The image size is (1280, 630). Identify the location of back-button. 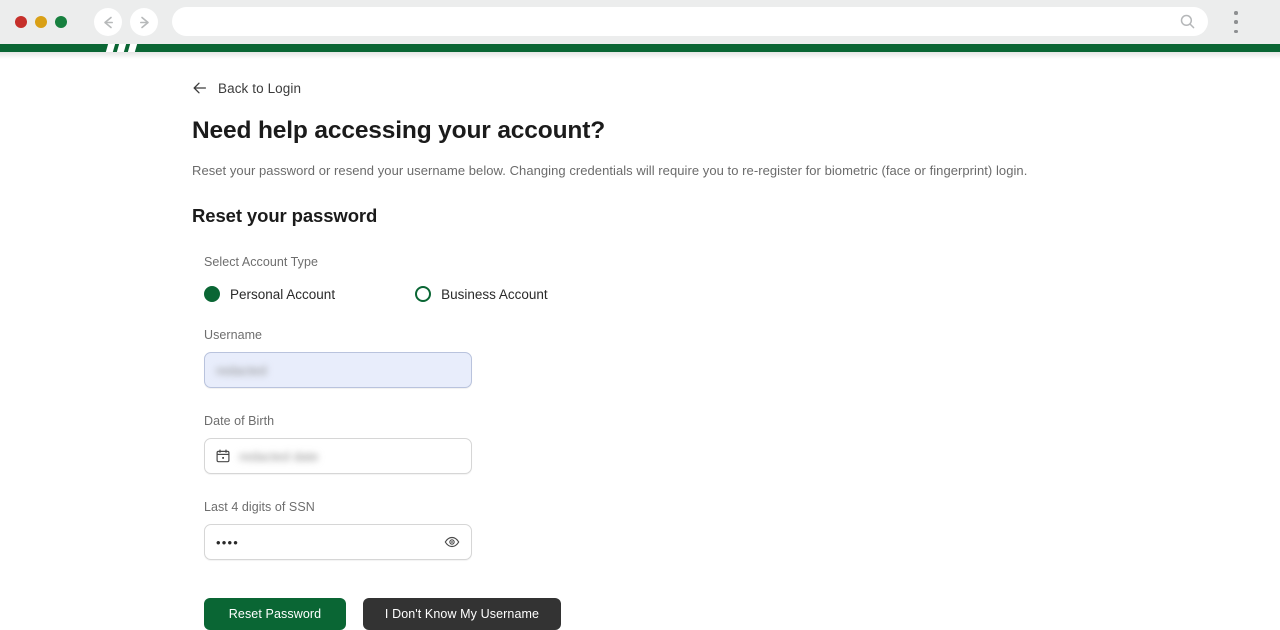
(108, 22).